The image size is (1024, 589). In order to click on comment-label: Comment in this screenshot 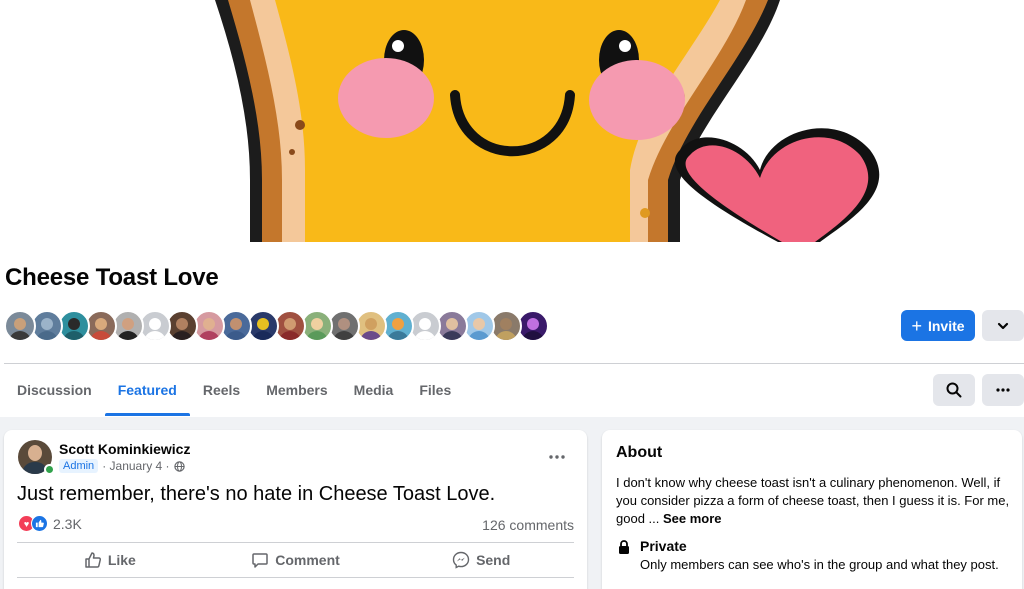, I will do `click(307, 560)`.